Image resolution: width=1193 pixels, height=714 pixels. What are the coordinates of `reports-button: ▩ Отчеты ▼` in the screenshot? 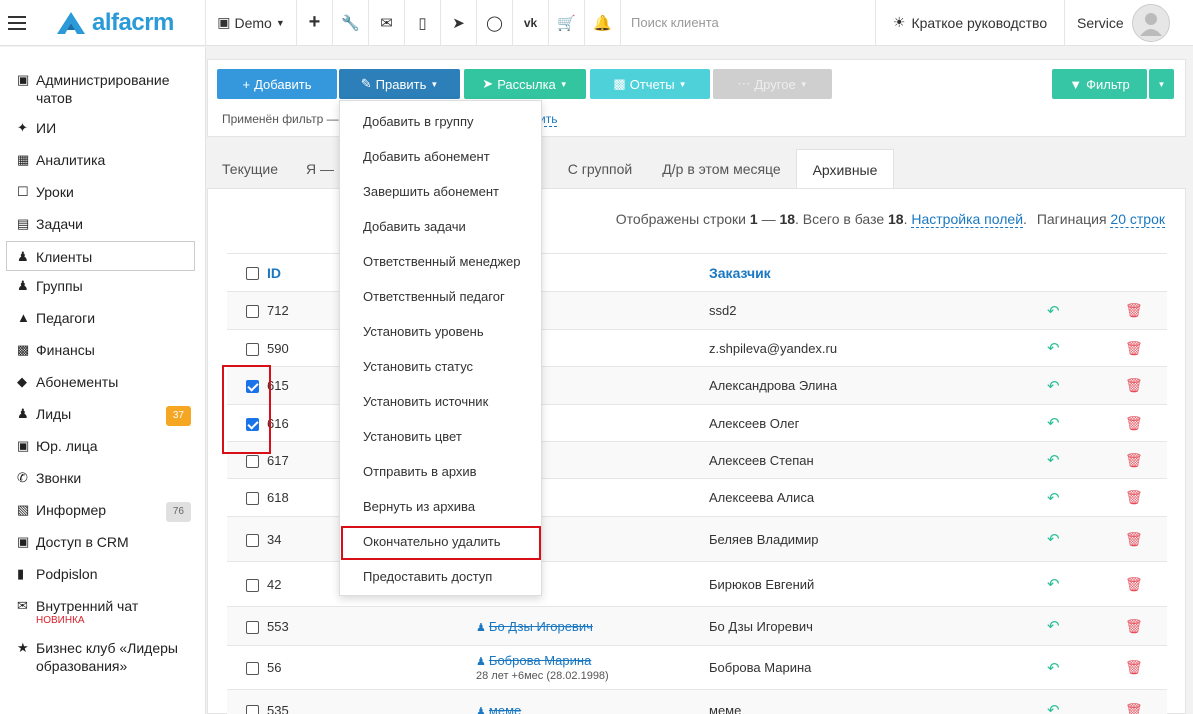 It's located at (650, 84).